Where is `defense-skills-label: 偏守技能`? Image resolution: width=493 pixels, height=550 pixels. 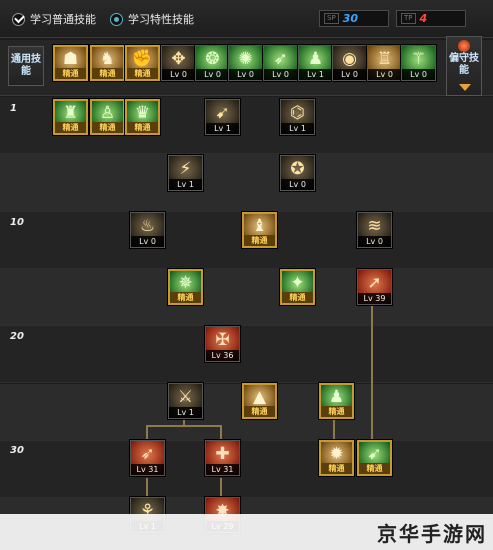
defense-skills-label: 偏守技能 is located at coordinates (464, 64).